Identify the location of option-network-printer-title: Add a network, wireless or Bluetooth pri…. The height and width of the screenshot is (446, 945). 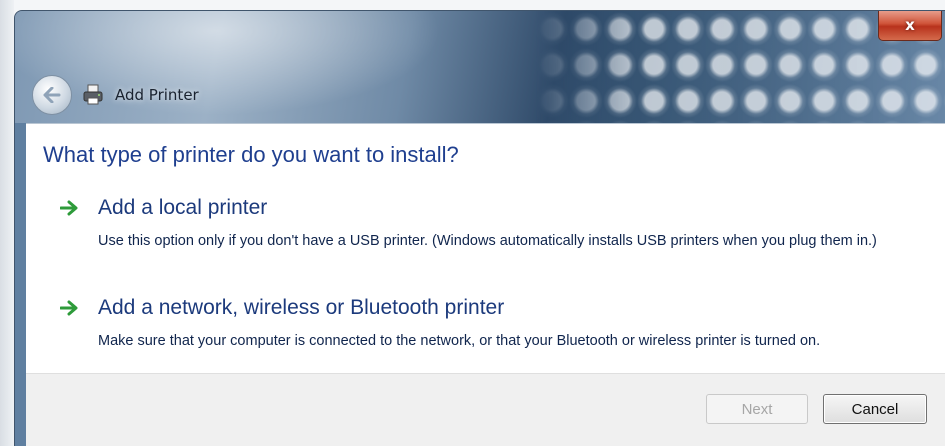
(301, 307).